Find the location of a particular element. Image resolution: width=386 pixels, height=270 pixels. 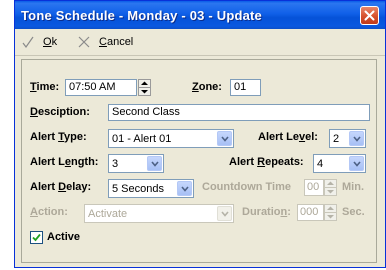

alert-repeats-label: Alert Repeats: is located at coordinates (266, 162).